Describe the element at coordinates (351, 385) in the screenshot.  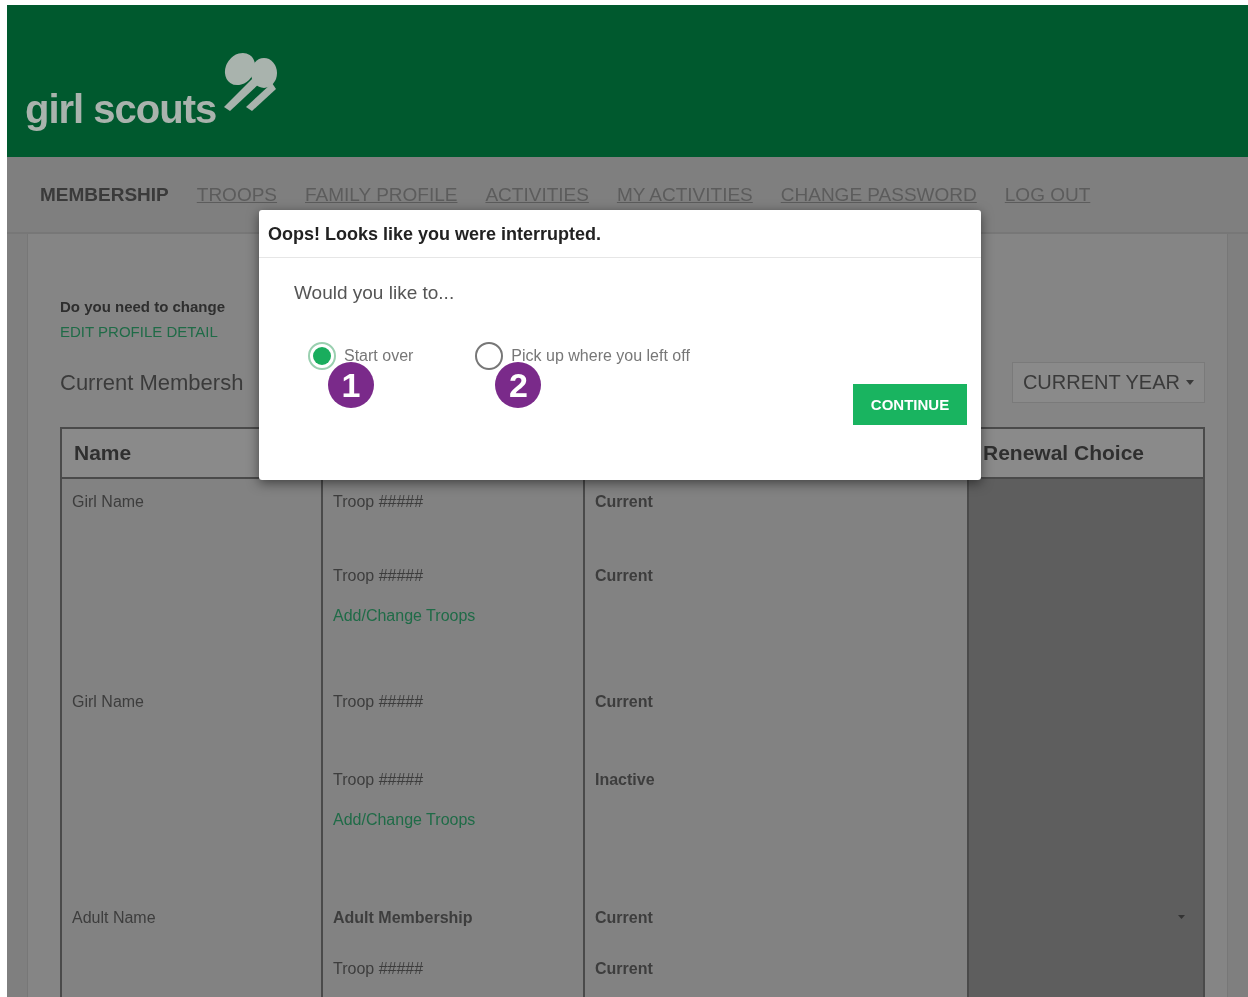
I see `number-badge: 1` at that location.